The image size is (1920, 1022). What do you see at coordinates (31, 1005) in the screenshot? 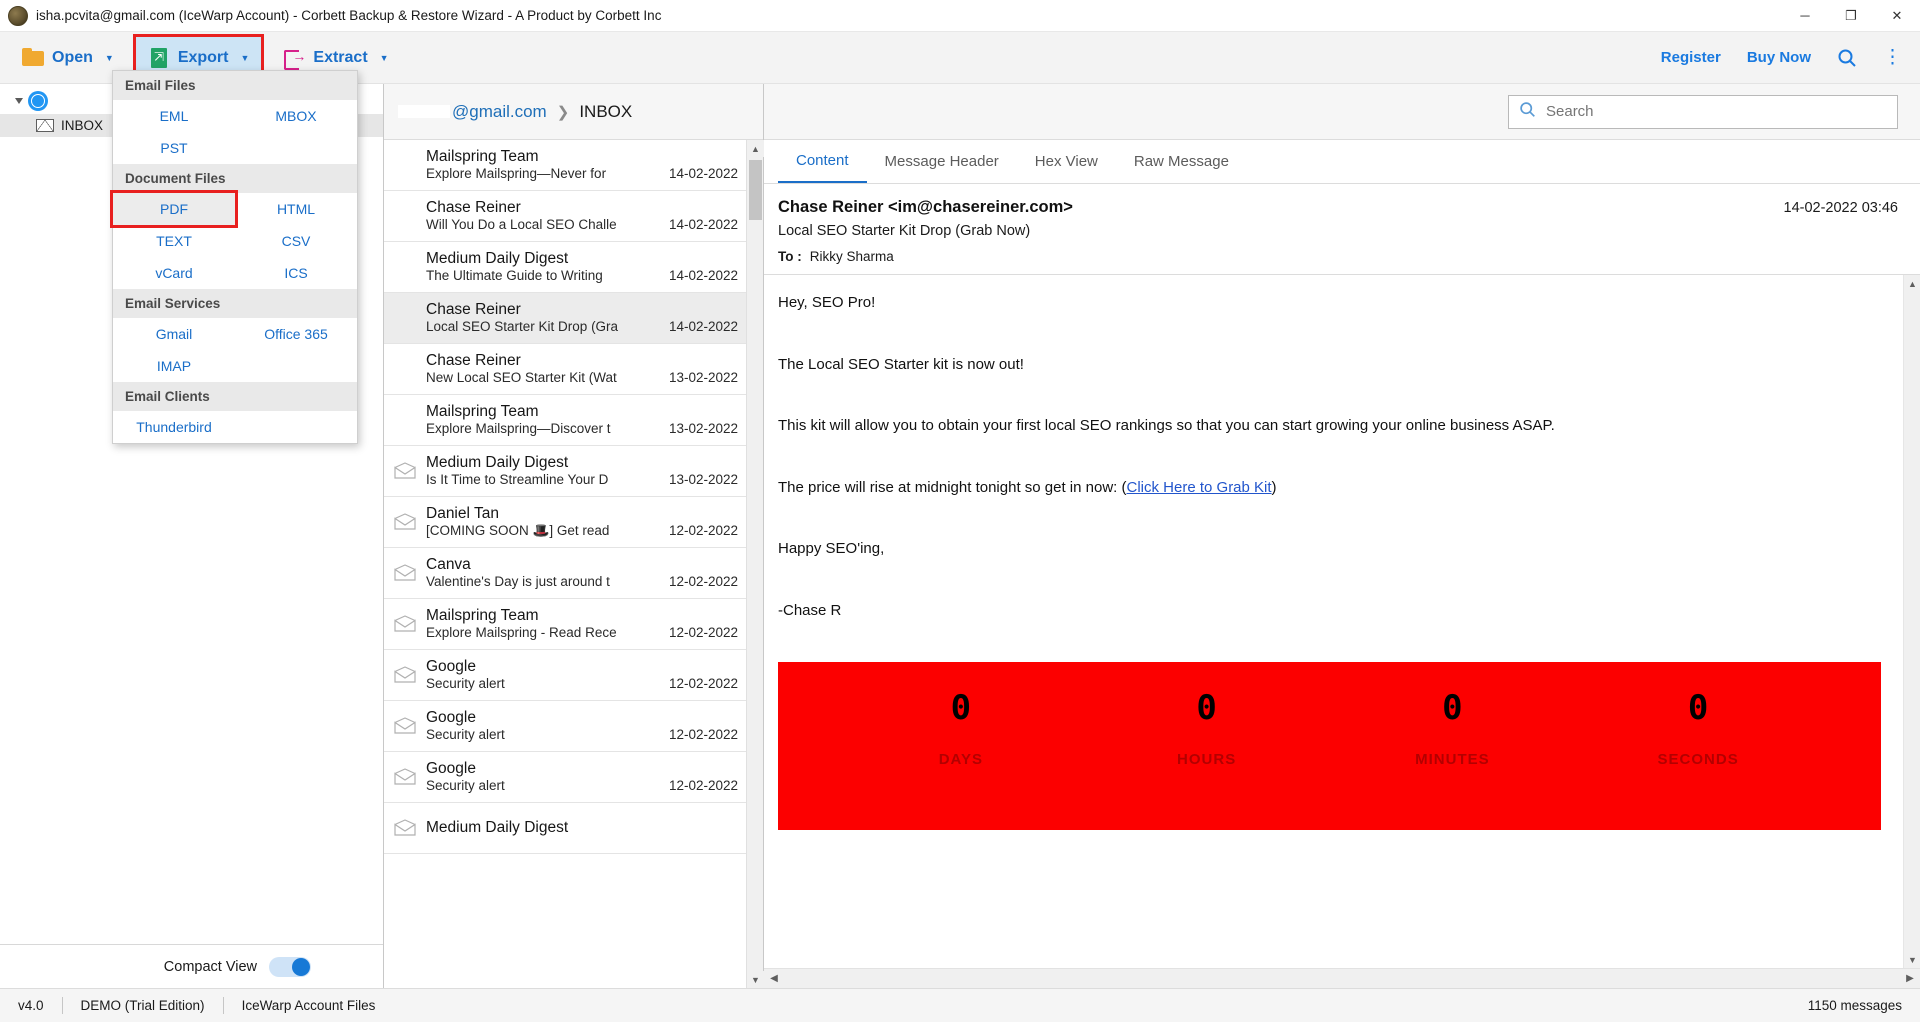
I see `status-version: v4.0` at bounding box center [31, 1005].